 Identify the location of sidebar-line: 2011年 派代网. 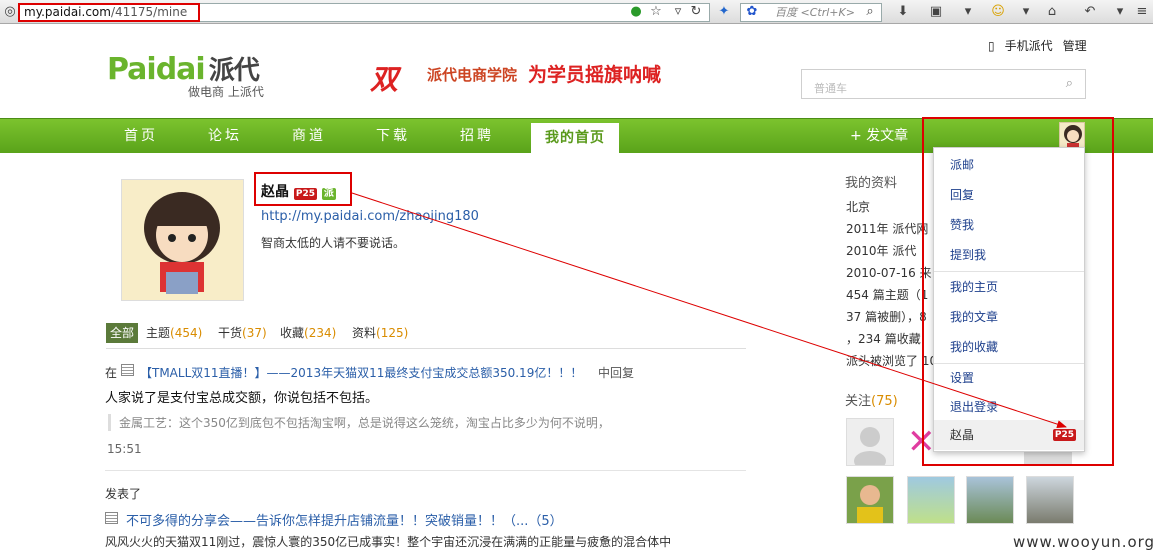
(887, 229).